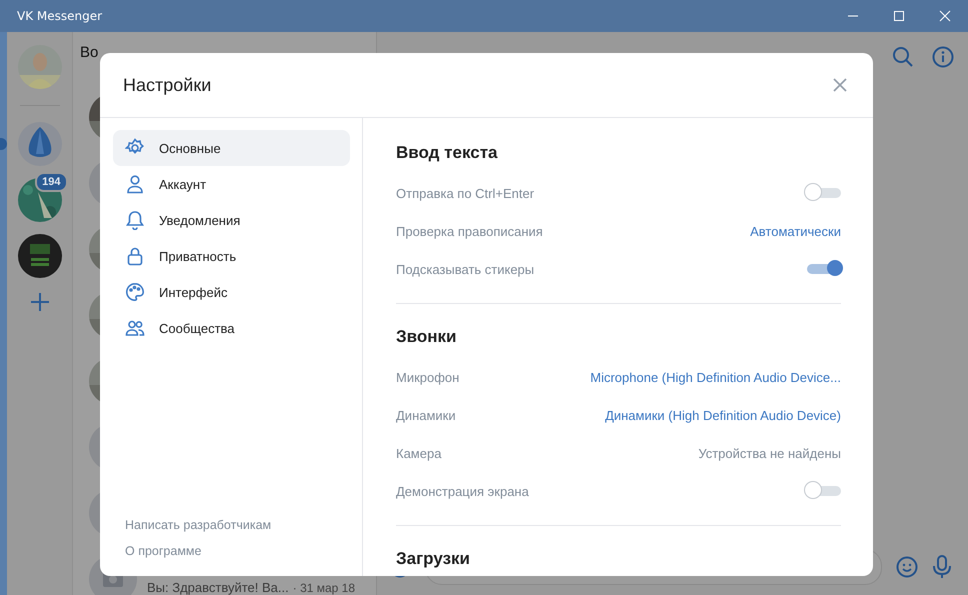  What do you see at coordinates (426, 337) in the screenshot?
I see `section-title: Звонки` at bounding box center [426, 337].